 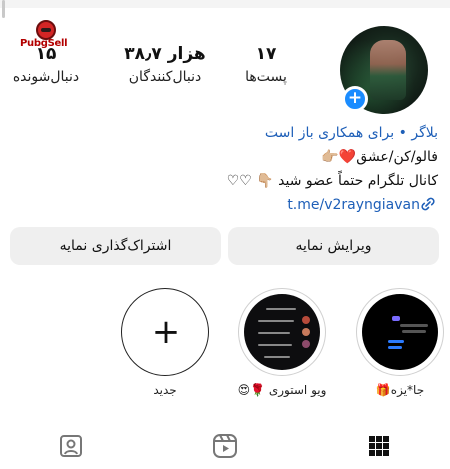 I want to click on highlight-story-views: ویو استوری 🌹😍, so click(x=282, y=342).